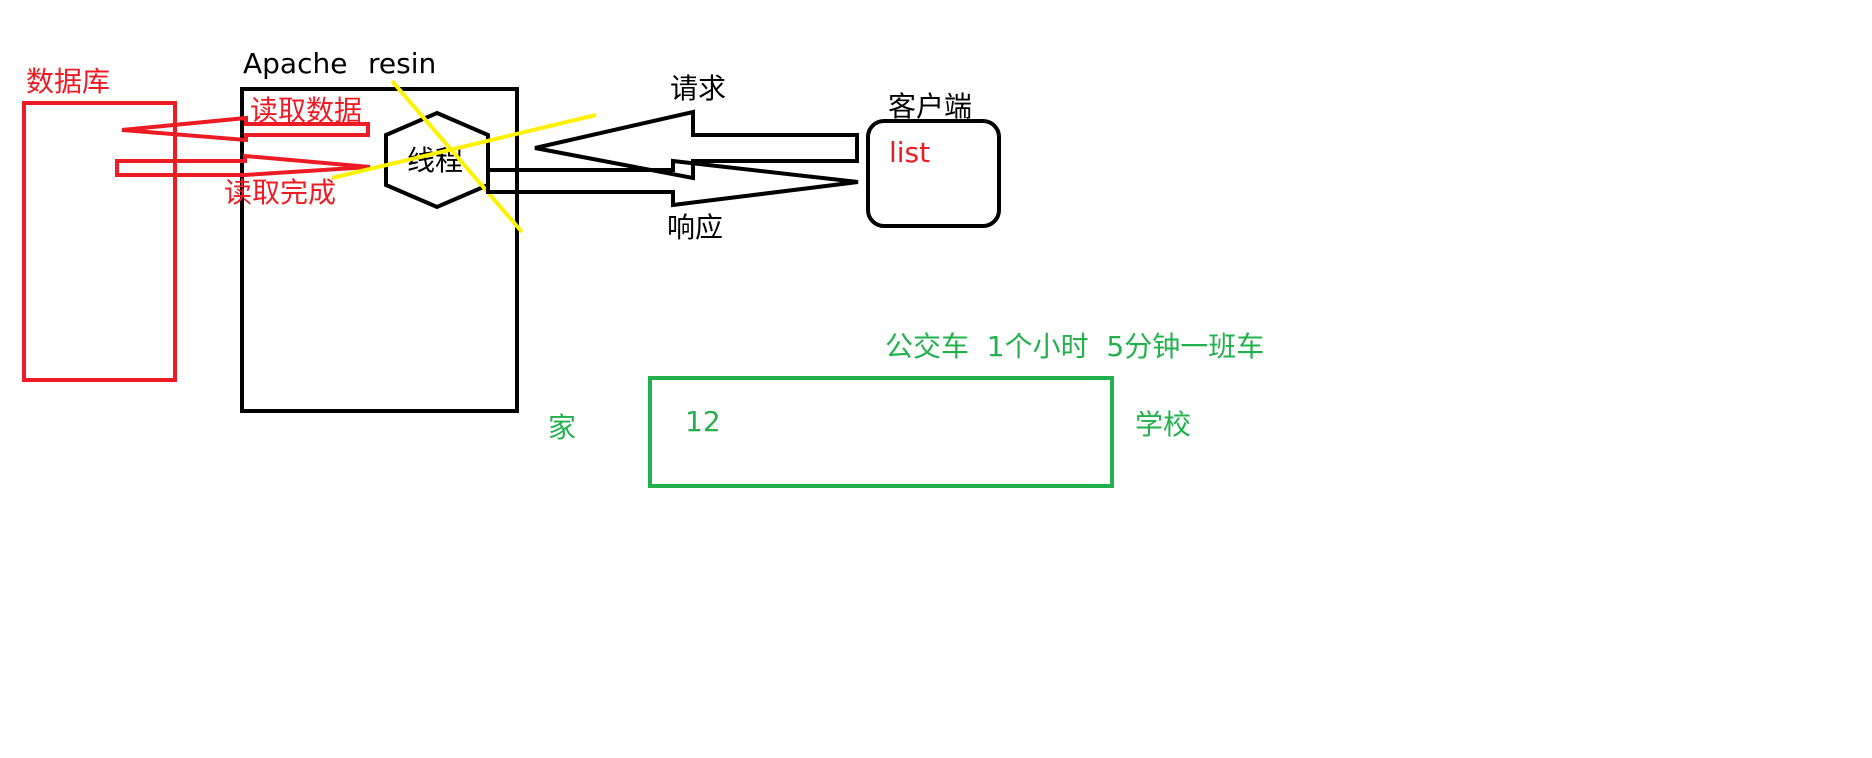 This screenshot has width=1872, height=758. I want to click on request-label: 请求, so click(698, 88).